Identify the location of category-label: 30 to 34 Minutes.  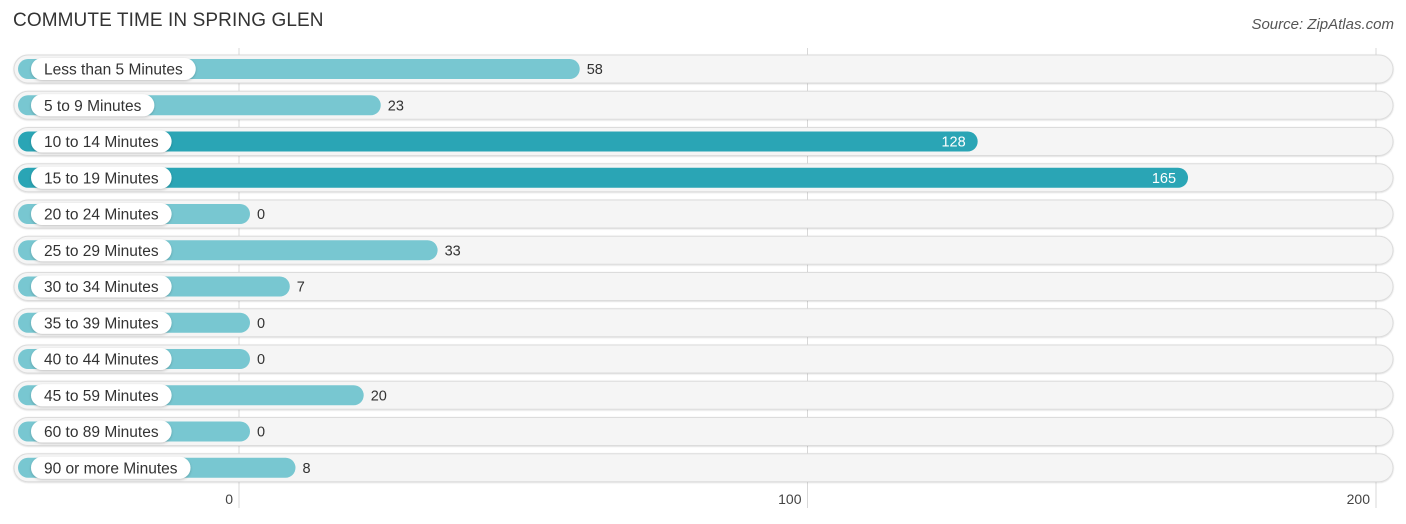
(101, 287).